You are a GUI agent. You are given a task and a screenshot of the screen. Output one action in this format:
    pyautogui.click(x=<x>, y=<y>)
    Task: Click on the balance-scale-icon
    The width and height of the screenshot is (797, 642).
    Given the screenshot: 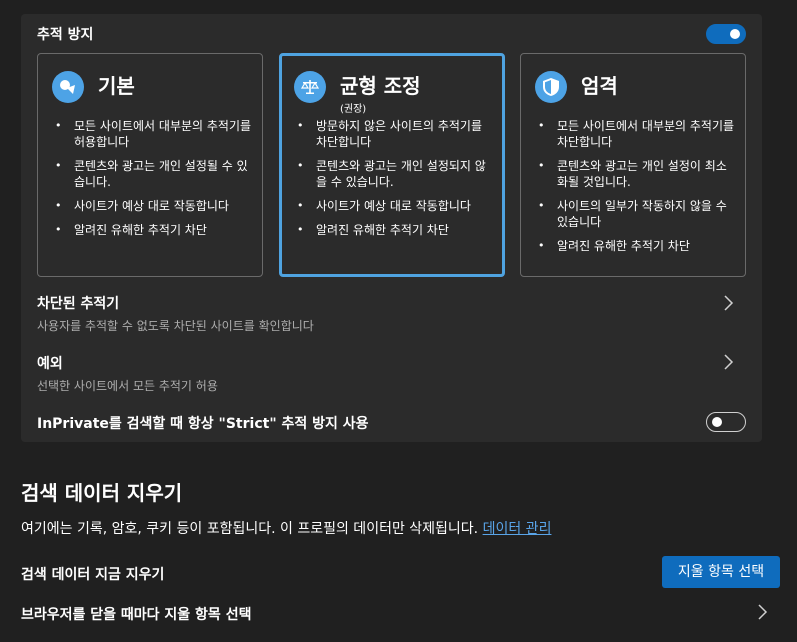 What is the action you would take?
    pyautogui.click(x=310, y=87)
    